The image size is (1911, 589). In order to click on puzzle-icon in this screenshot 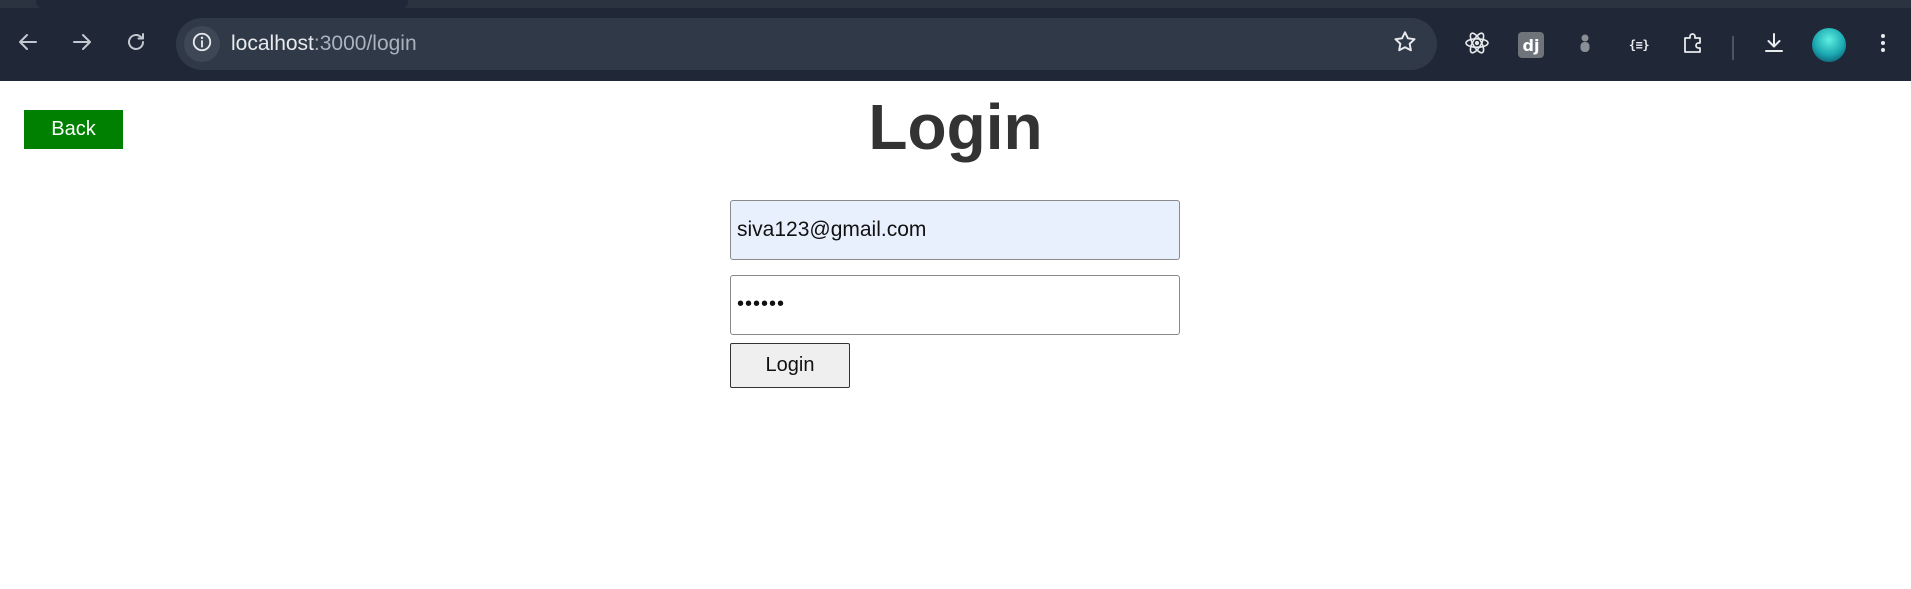, I will do `click(1693, 45)`.